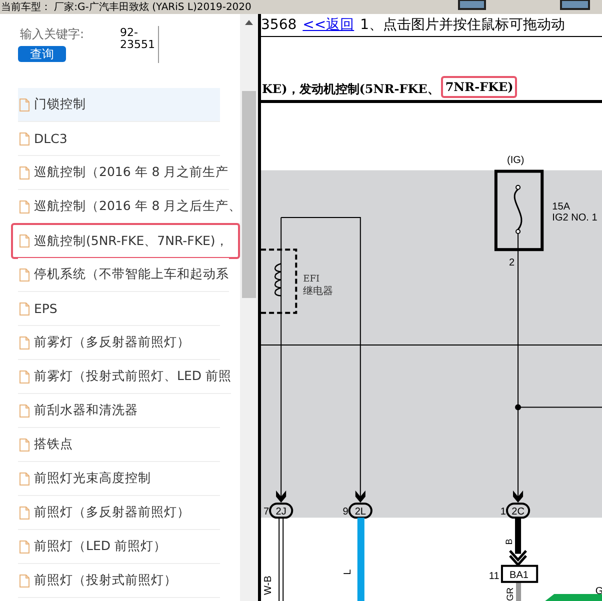  What do you see at coordinates (126, 7) in the screenshot?
I see `car-model-text: 当前车型： 厂家:G-广汽丰田致炫 (YARiS L)2019-2020` at bounding box center [126, 7].